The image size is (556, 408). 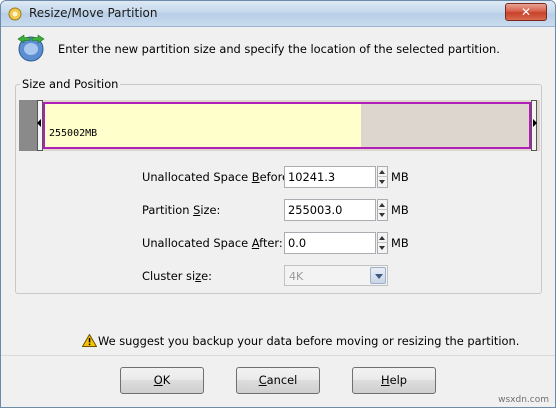 What do you see at coordinates (394, 380) in the screenshot?
I see `help-button: Help` at bounding box center [394, 380].